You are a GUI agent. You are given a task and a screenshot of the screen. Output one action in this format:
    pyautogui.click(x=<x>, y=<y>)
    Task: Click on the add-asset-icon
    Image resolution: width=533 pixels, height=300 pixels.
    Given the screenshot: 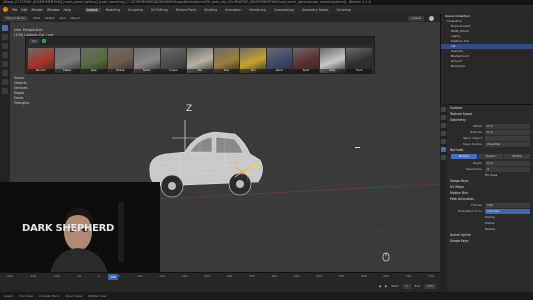 What is the action you would take?
    pyautogui.click(x=43, y=41)
    